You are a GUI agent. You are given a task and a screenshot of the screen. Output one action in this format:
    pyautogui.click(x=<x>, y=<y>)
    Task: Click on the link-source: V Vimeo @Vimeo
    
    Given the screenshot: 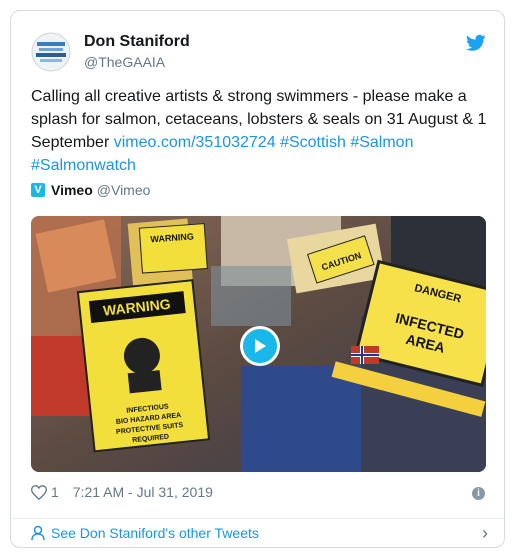 What is the action you would take?
    pyautogui.click(x=90, y=190)
    